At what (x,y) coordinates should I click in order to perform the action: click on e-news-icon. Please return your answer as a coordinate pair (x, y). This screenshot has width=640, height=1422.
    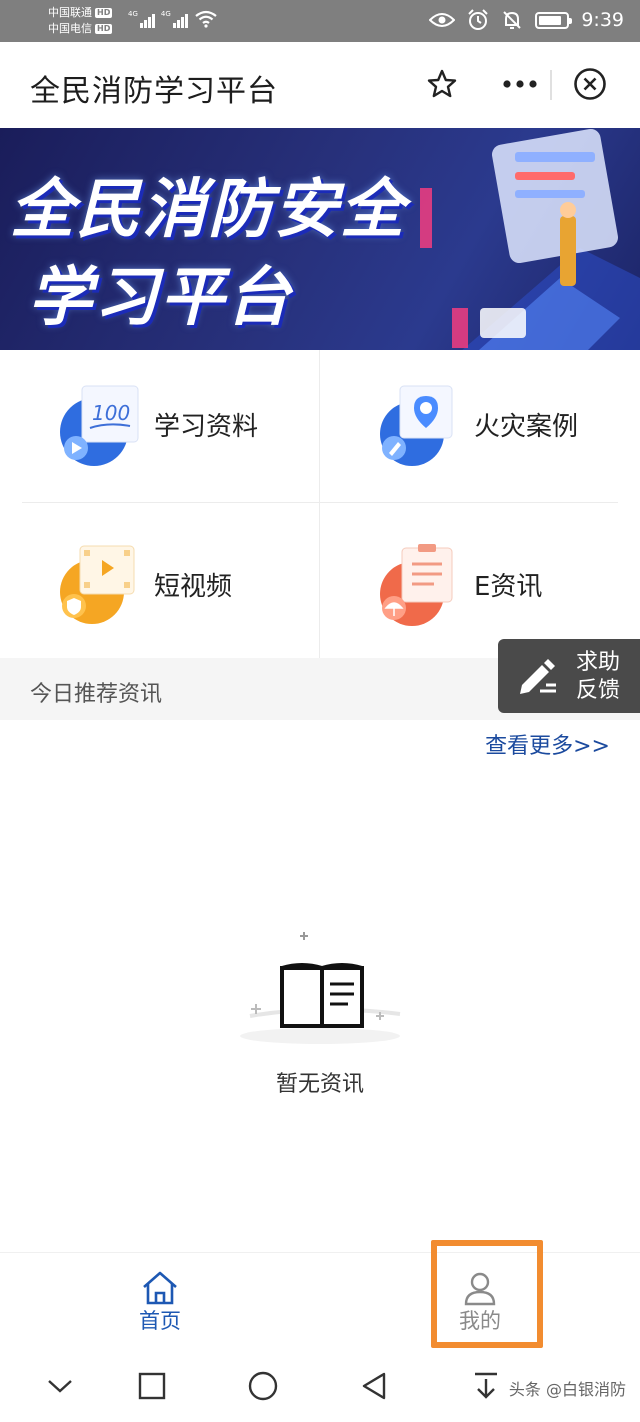
    Looking at the image, I should click on (416, 585).